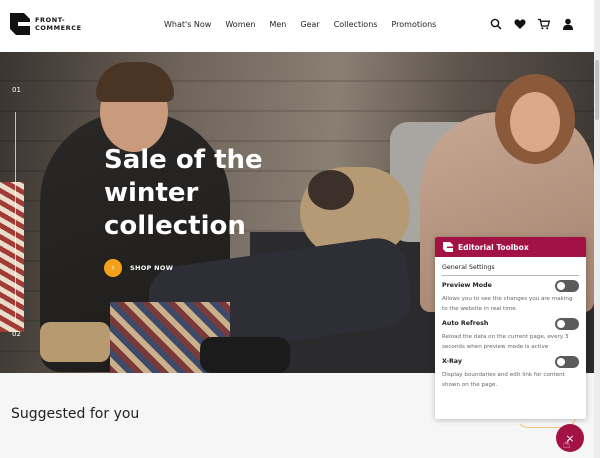 The width and height of the screenshot is (600, 458). Describe the element at coordinates (75, 342) in the screenshot. I see `hero-photo-boot-left` at that location.